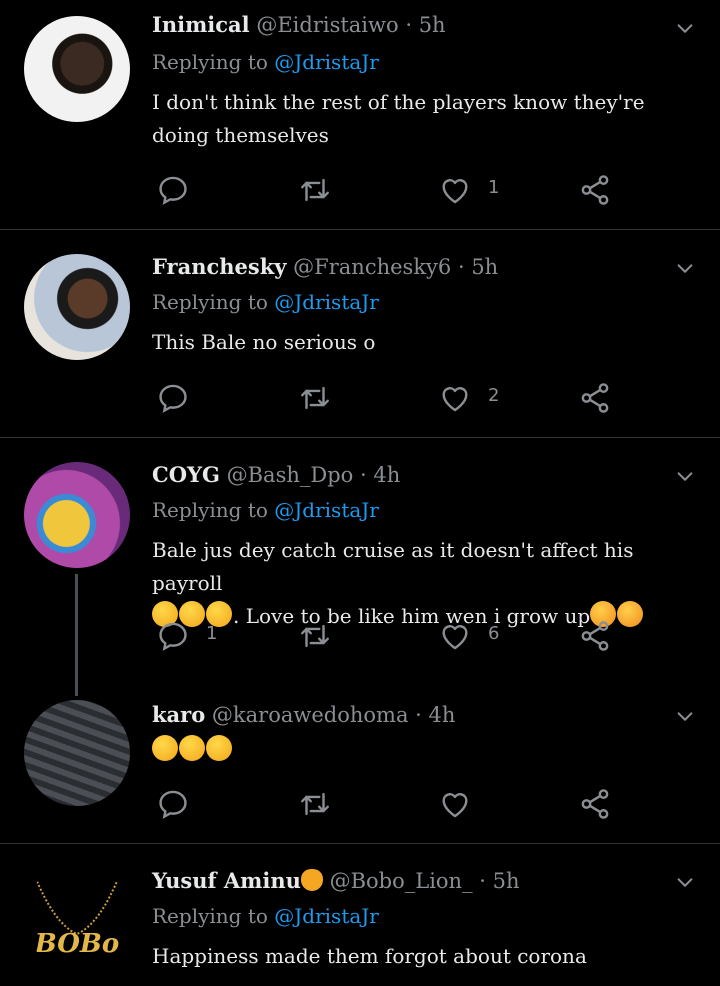 This screenshot has width=720, height=986. I want to click on tweet-actions, so click(392, 804).